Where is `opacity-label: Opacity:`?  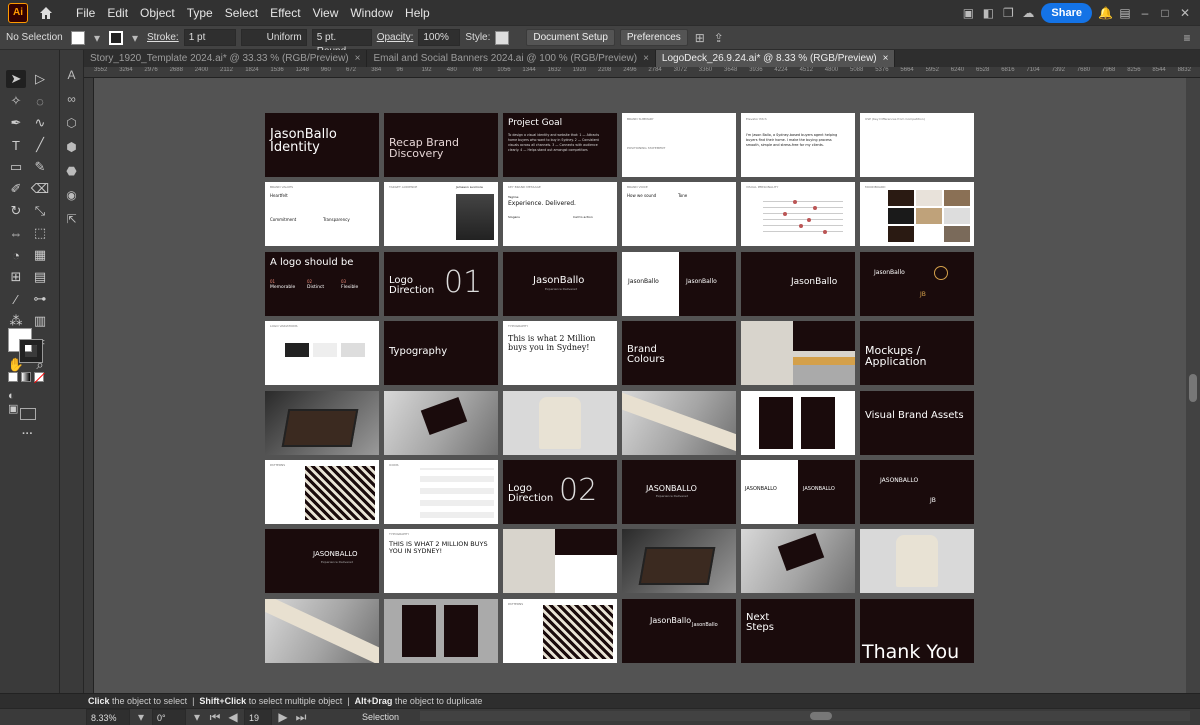 opacity-label: Opacity: is located at coordinates (395, 37).